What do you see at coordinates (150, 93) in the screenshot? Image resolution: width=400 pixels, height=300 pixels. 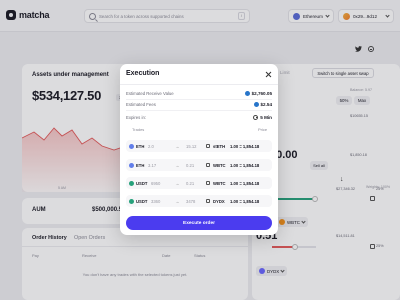 I see `estimated-receive-label: Estimated Receive Value` at bounding box center [150, 93].